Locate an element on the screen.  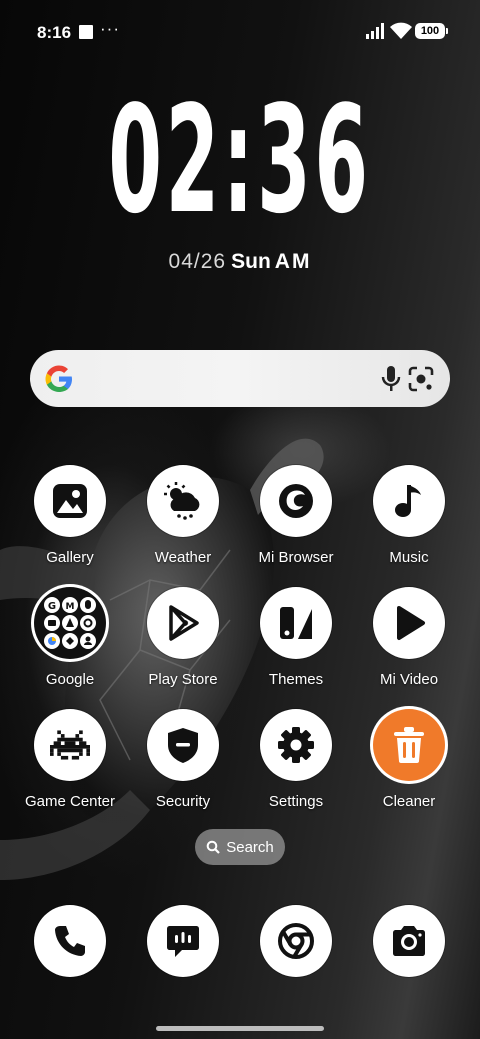
app-label: Cleaner is located at coordinates (409, 801).